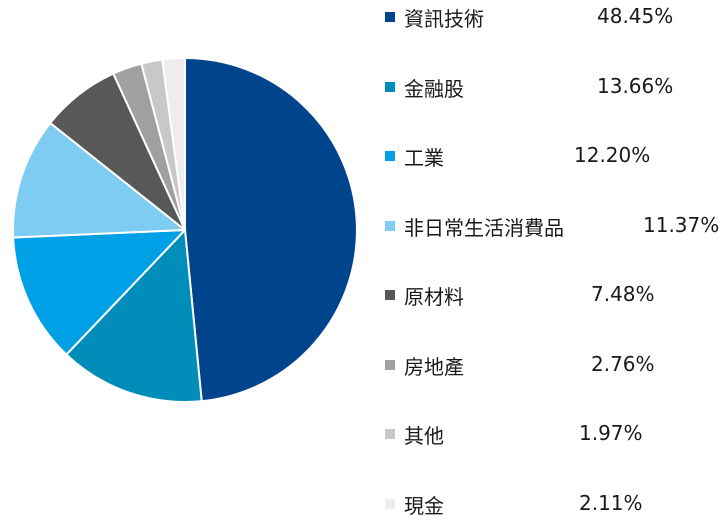 This screenshot has height=527, width=726. I want to click on data-label-value: 13.66%, so click(635, 86).